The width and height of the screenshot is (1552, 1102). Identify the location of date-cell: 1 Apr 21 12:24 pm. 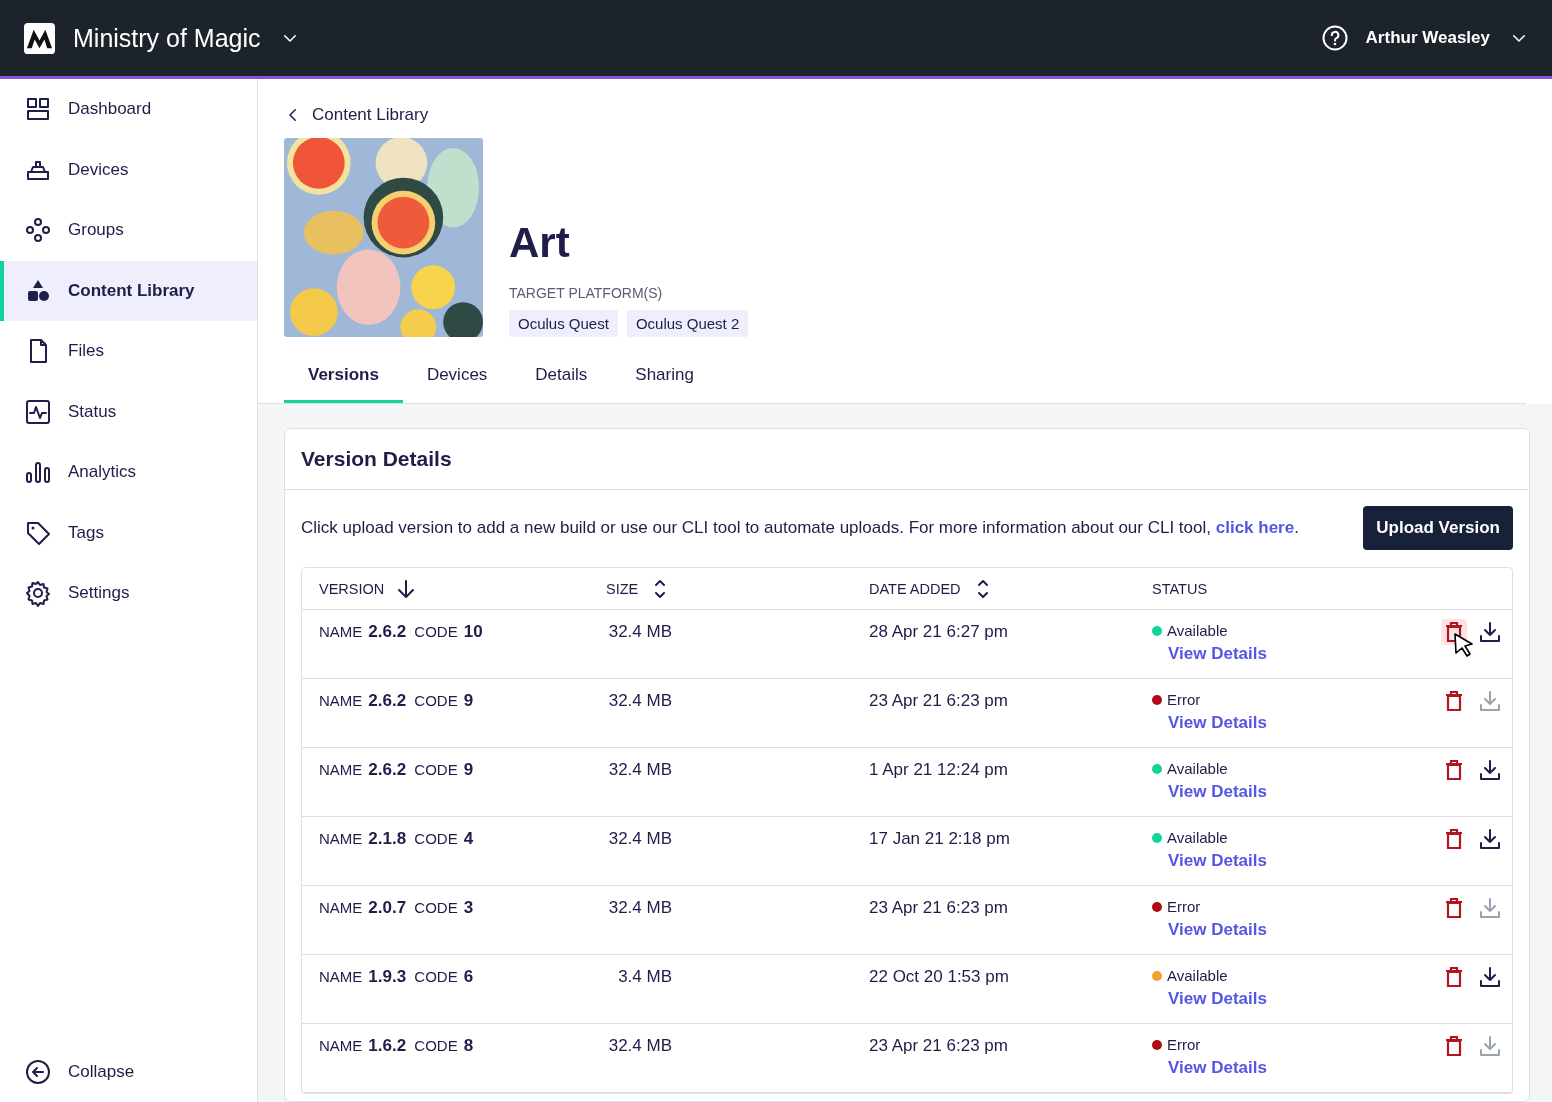
(938, 769).